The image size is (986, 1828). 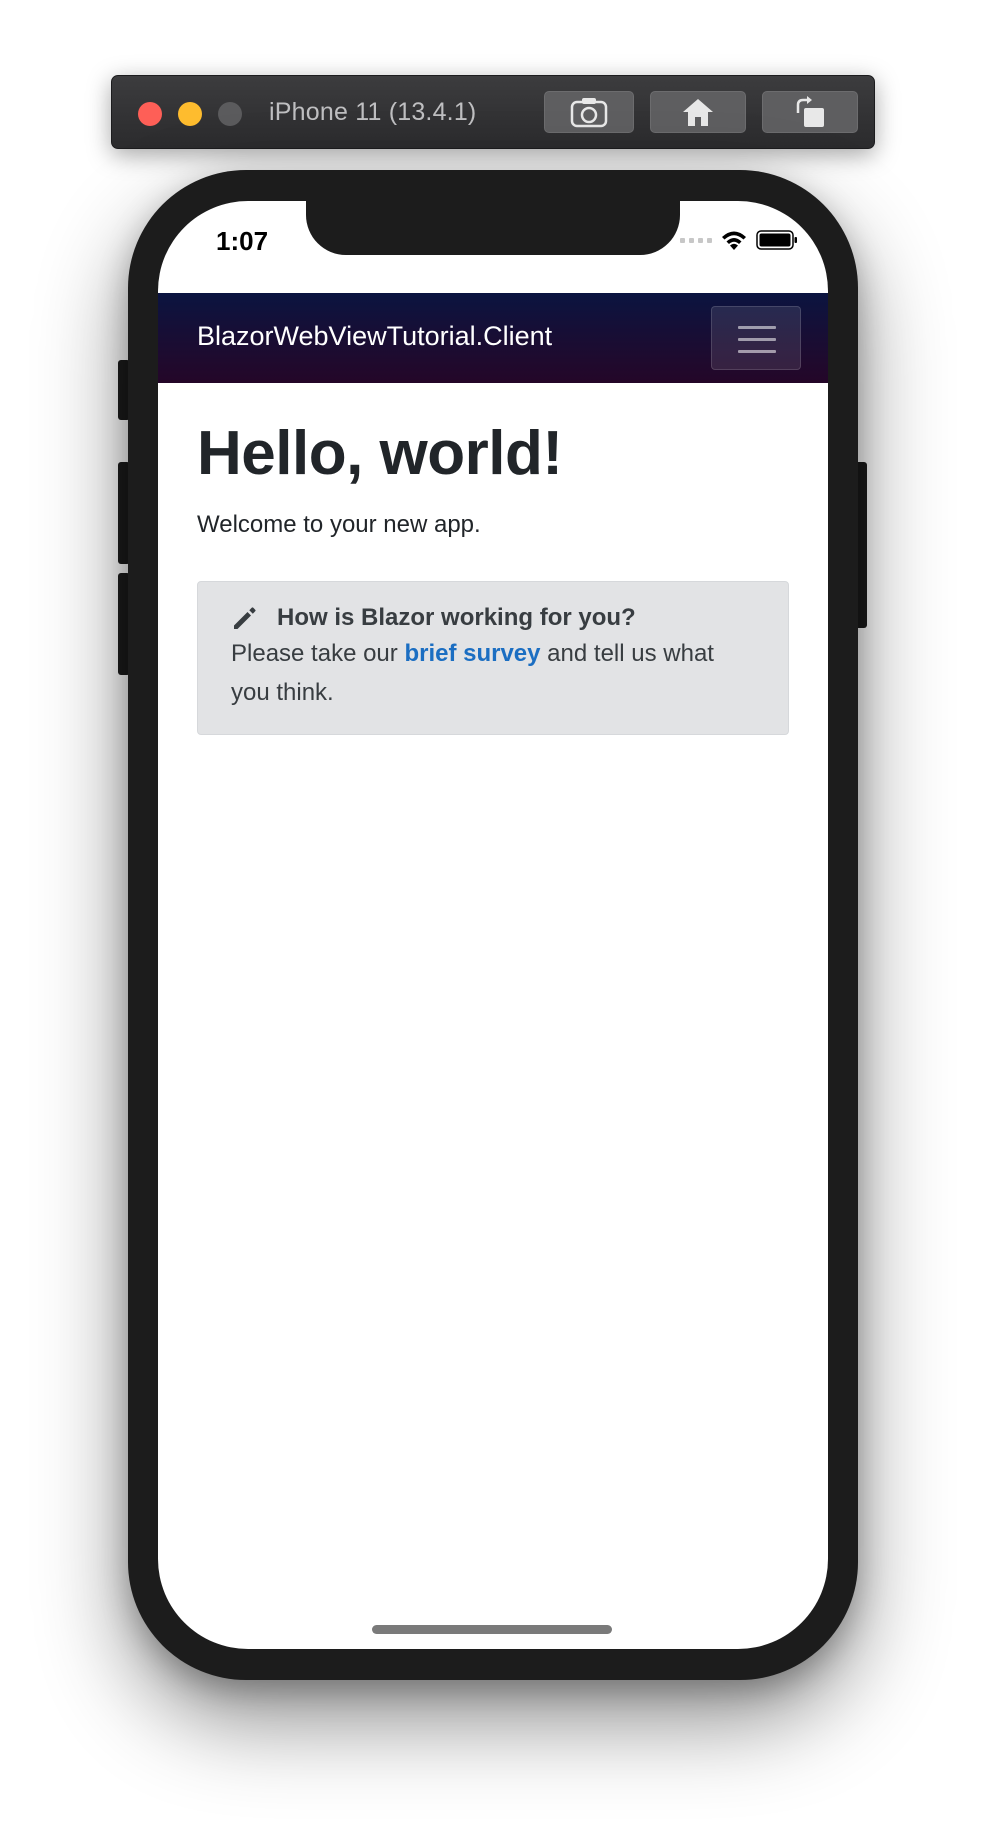 What do you see at coordinates (472, 653) in the screenshot?
I see `brief-survey-link: brief survey` at bounding box center [472, 653].